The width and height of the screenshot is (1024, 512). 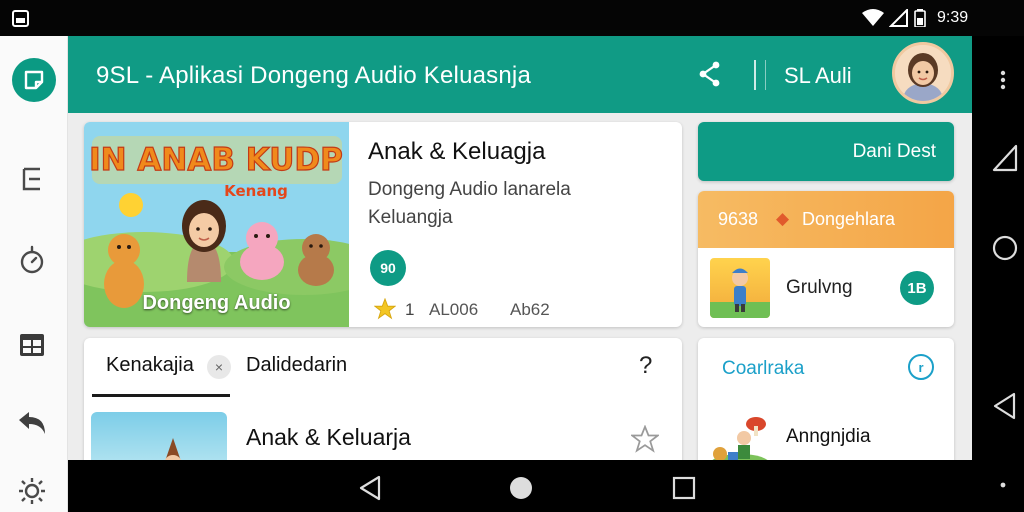 What do you see at coordinates (512, 18) in the screenshot?
I see `status-bar: 9:39` at bounding box center [512, 18].